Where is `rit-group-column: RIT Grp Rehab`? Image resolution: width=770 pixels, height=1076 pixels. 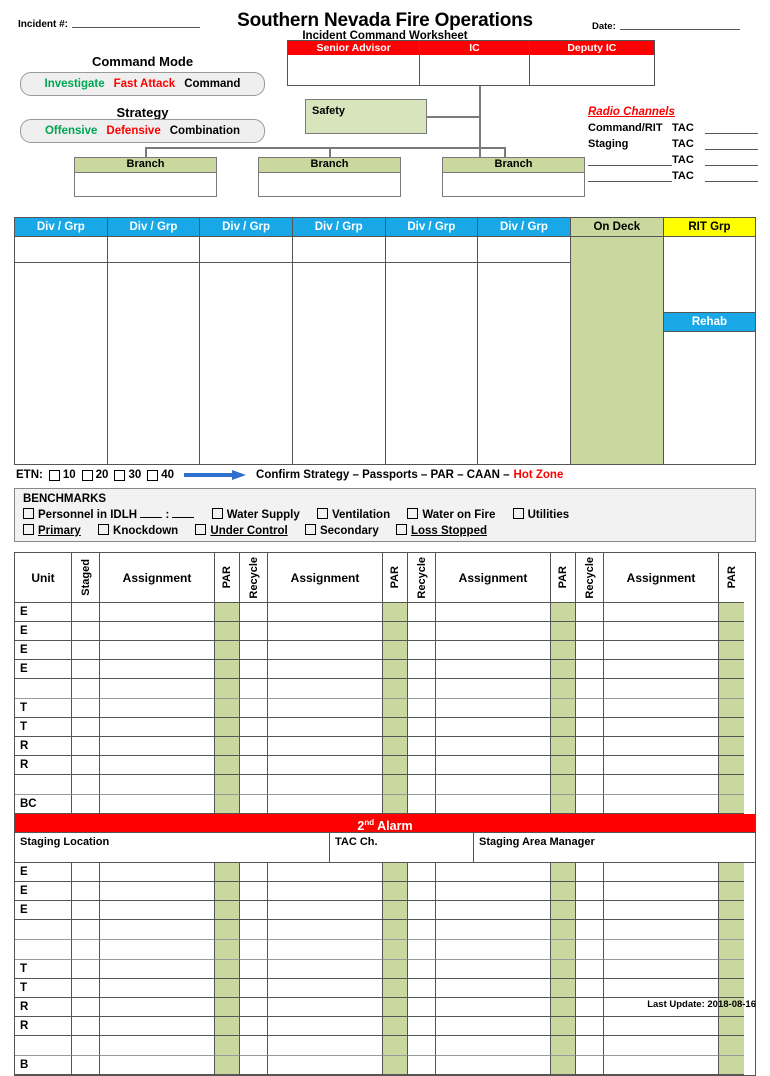 rit-group-column: RIT Grp Rehab is located at coordinates (709, 341).